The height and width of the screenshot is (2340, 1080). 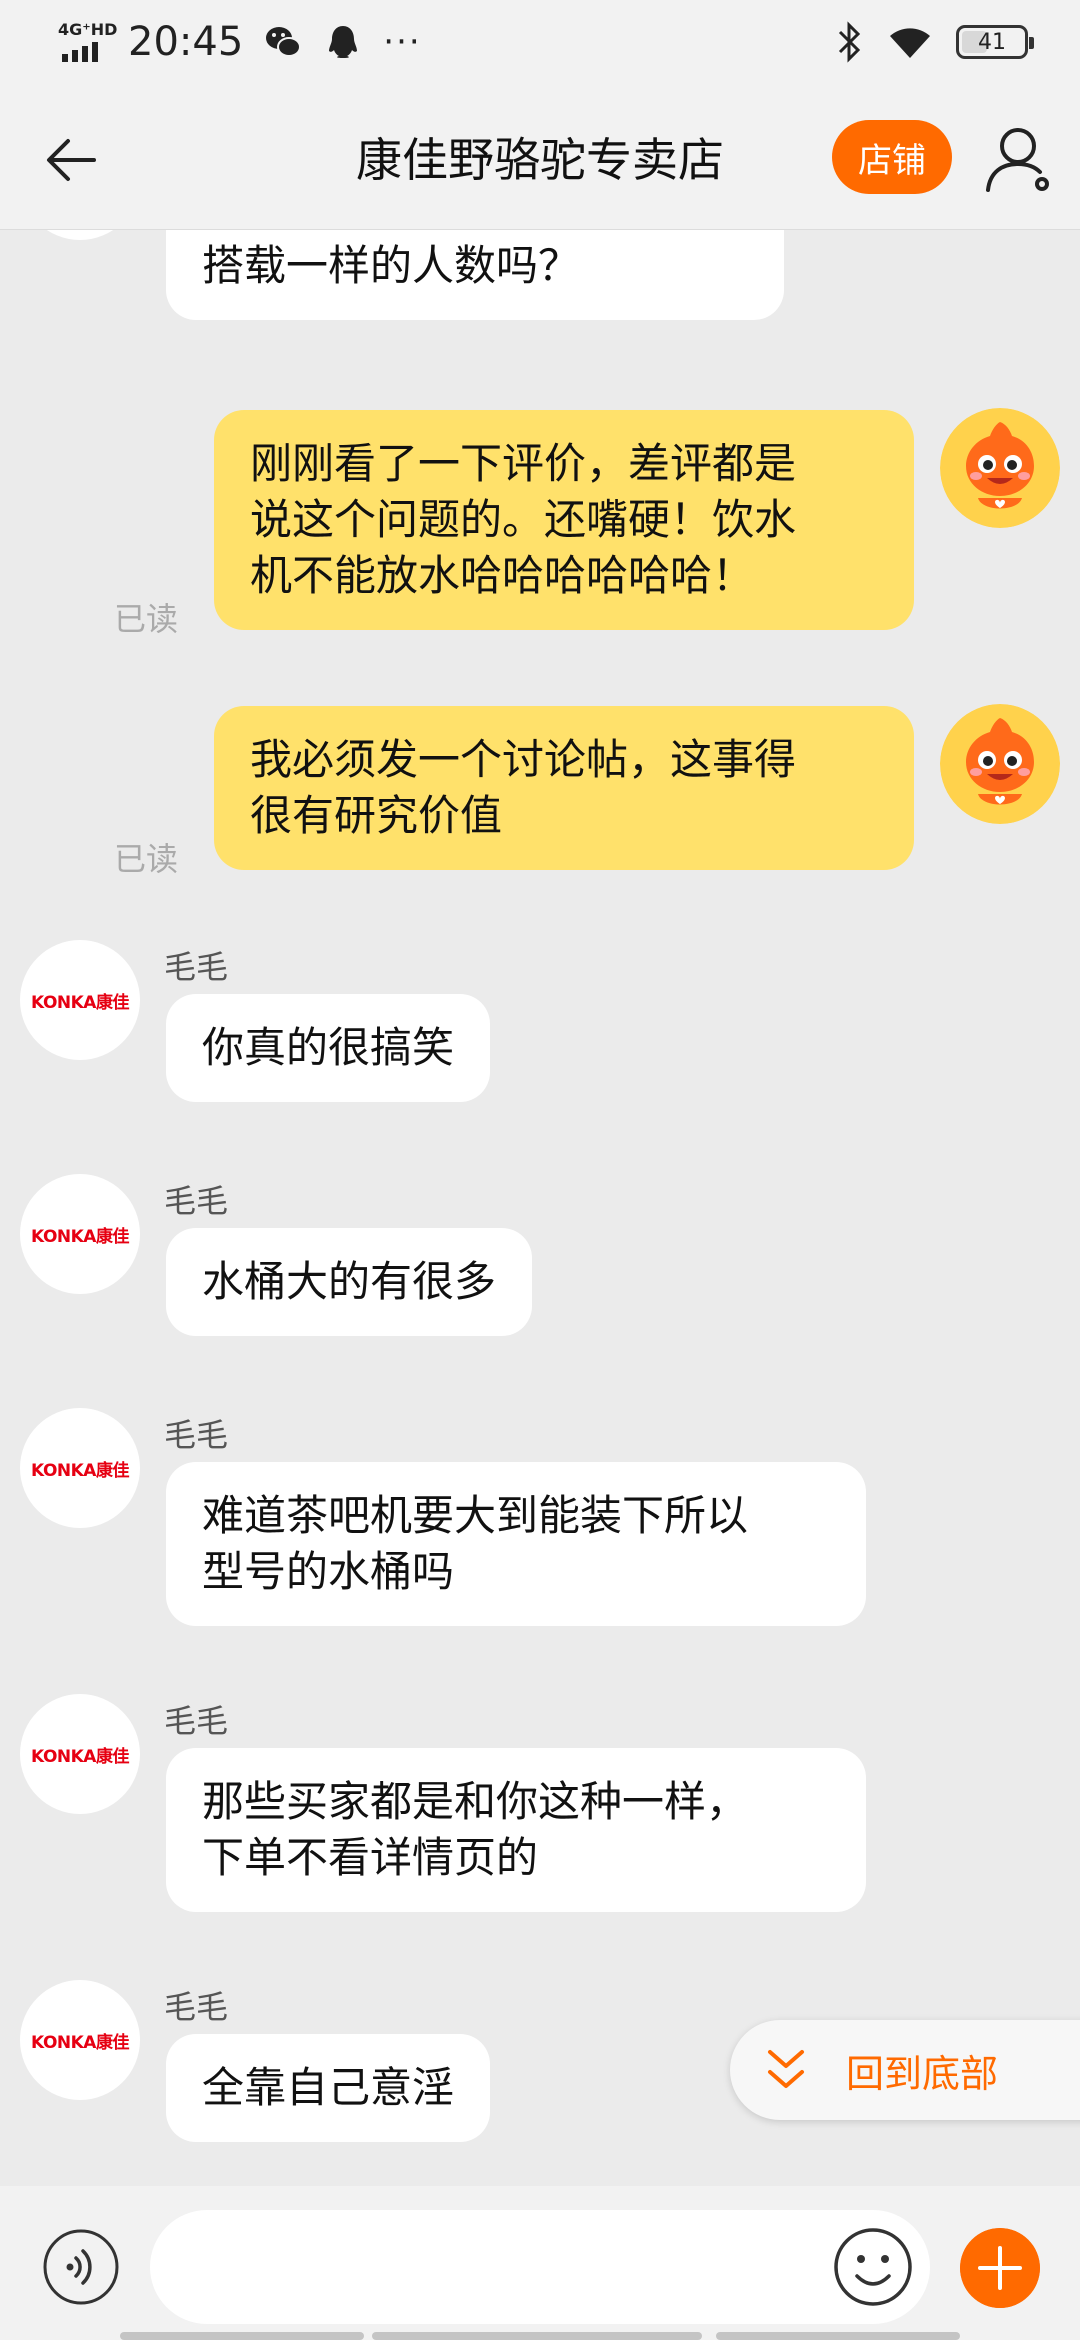 What do you see at coordinates (475, 1515) in the screenshot?
I see `message-line: 难道茶吧机要大到能装下所以` at bounding box center [475, 1515].